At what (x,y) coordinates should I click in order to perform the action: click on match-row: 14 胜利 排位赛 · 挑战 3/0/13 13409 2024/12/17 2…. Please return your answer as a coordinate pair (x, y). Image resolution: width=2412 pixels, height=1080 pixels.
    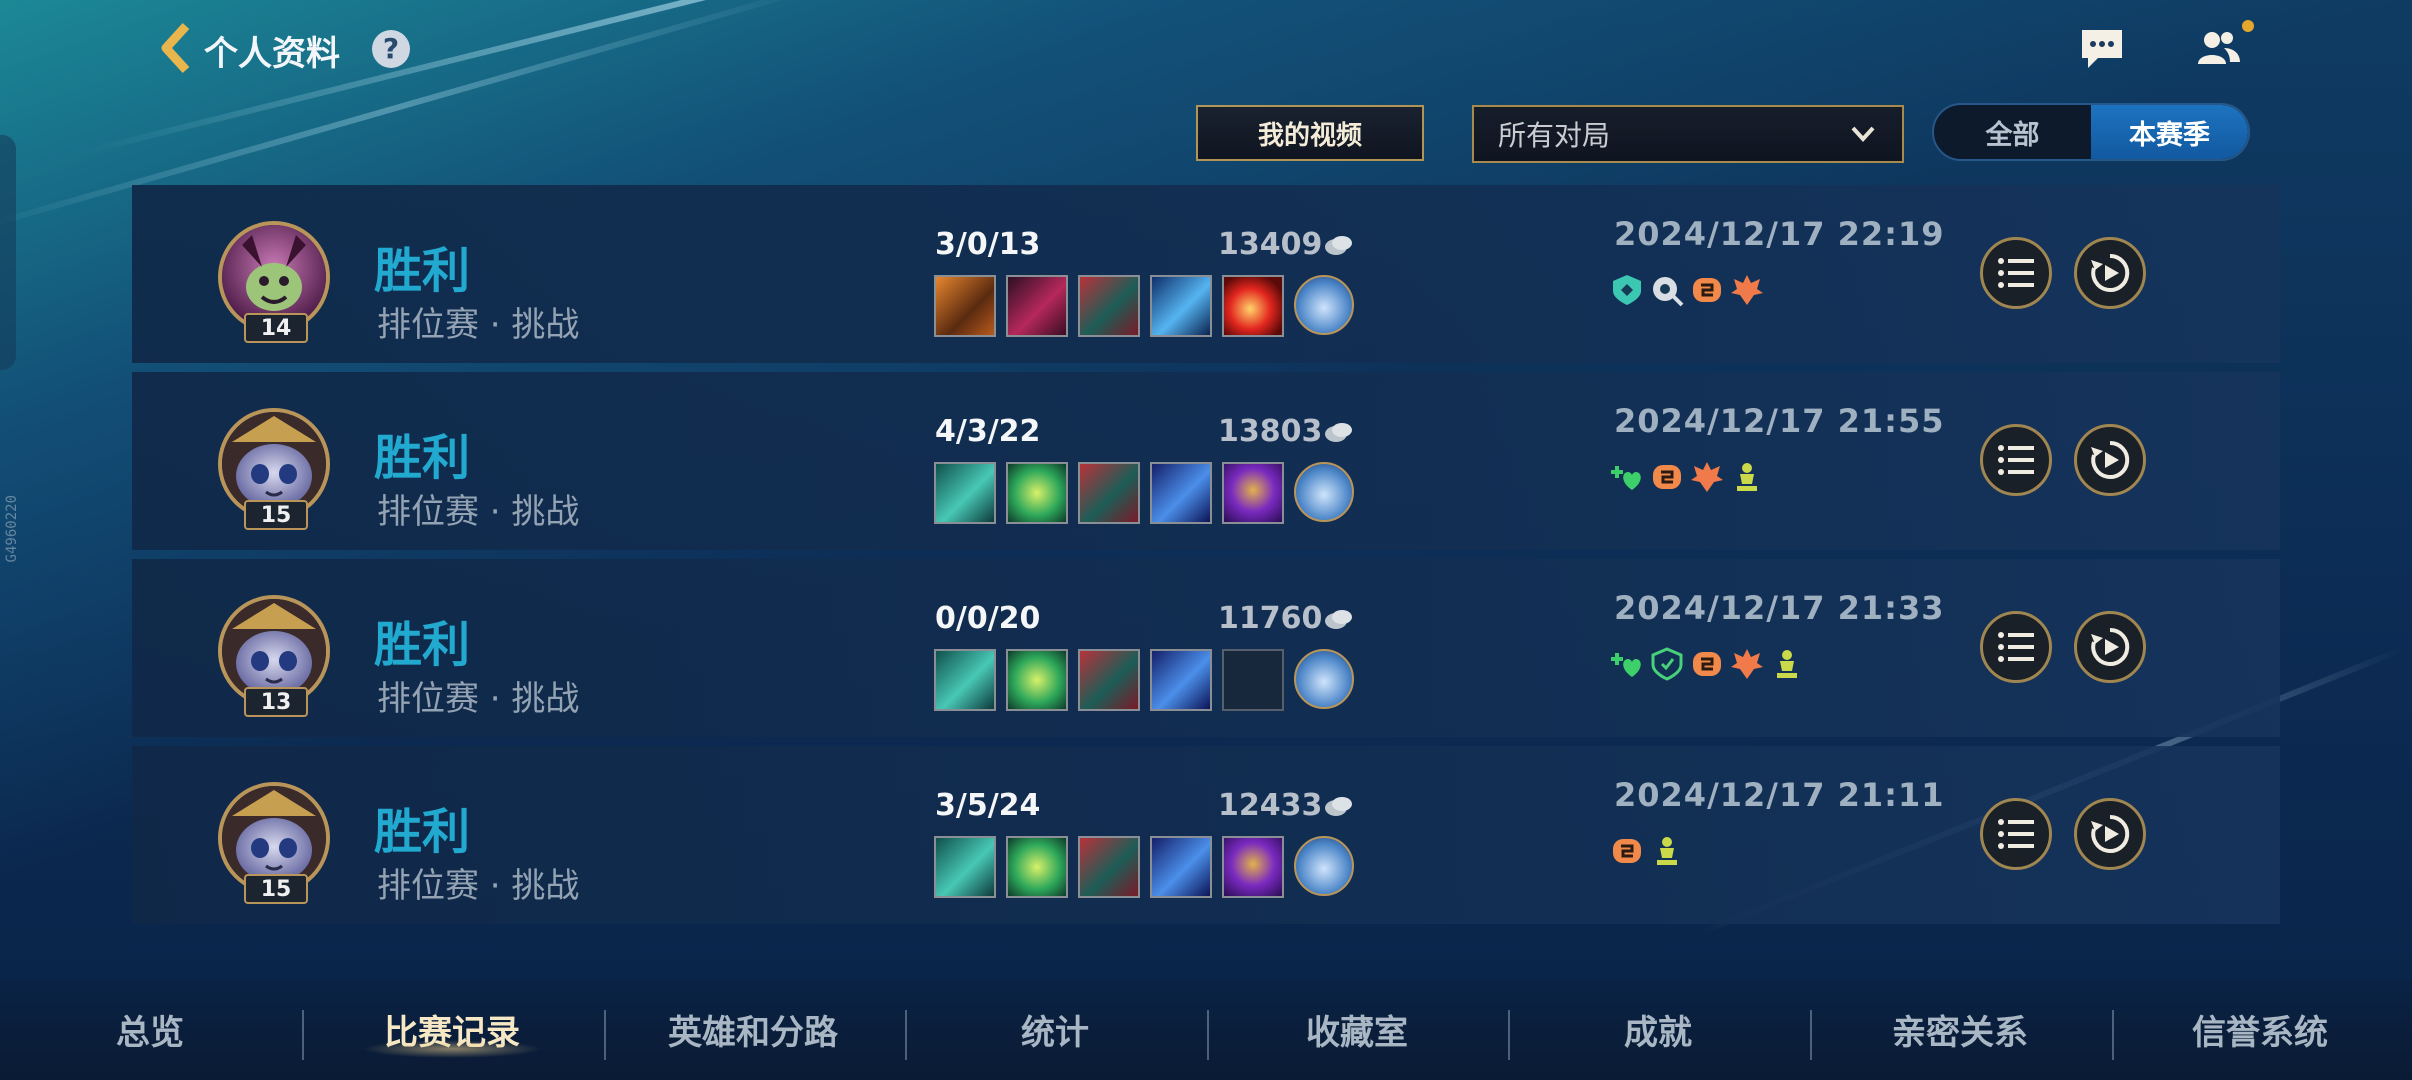
    Looking at the image, I should click on (1206, 274).